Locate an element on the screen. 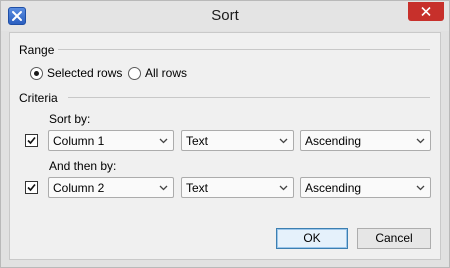 The height and width of the screenshot is (268, 450). sort-by-label: Sort by: is located at coordinates (70, 119).